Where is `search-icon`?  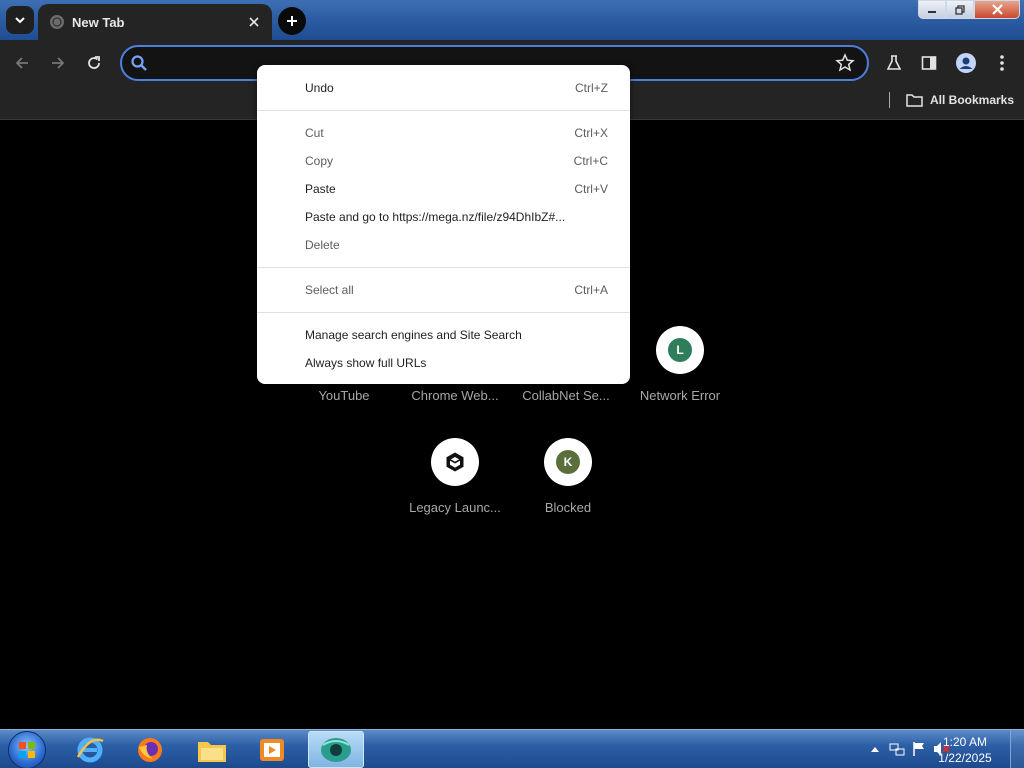 search-icon is located at coordinates (139, 63).